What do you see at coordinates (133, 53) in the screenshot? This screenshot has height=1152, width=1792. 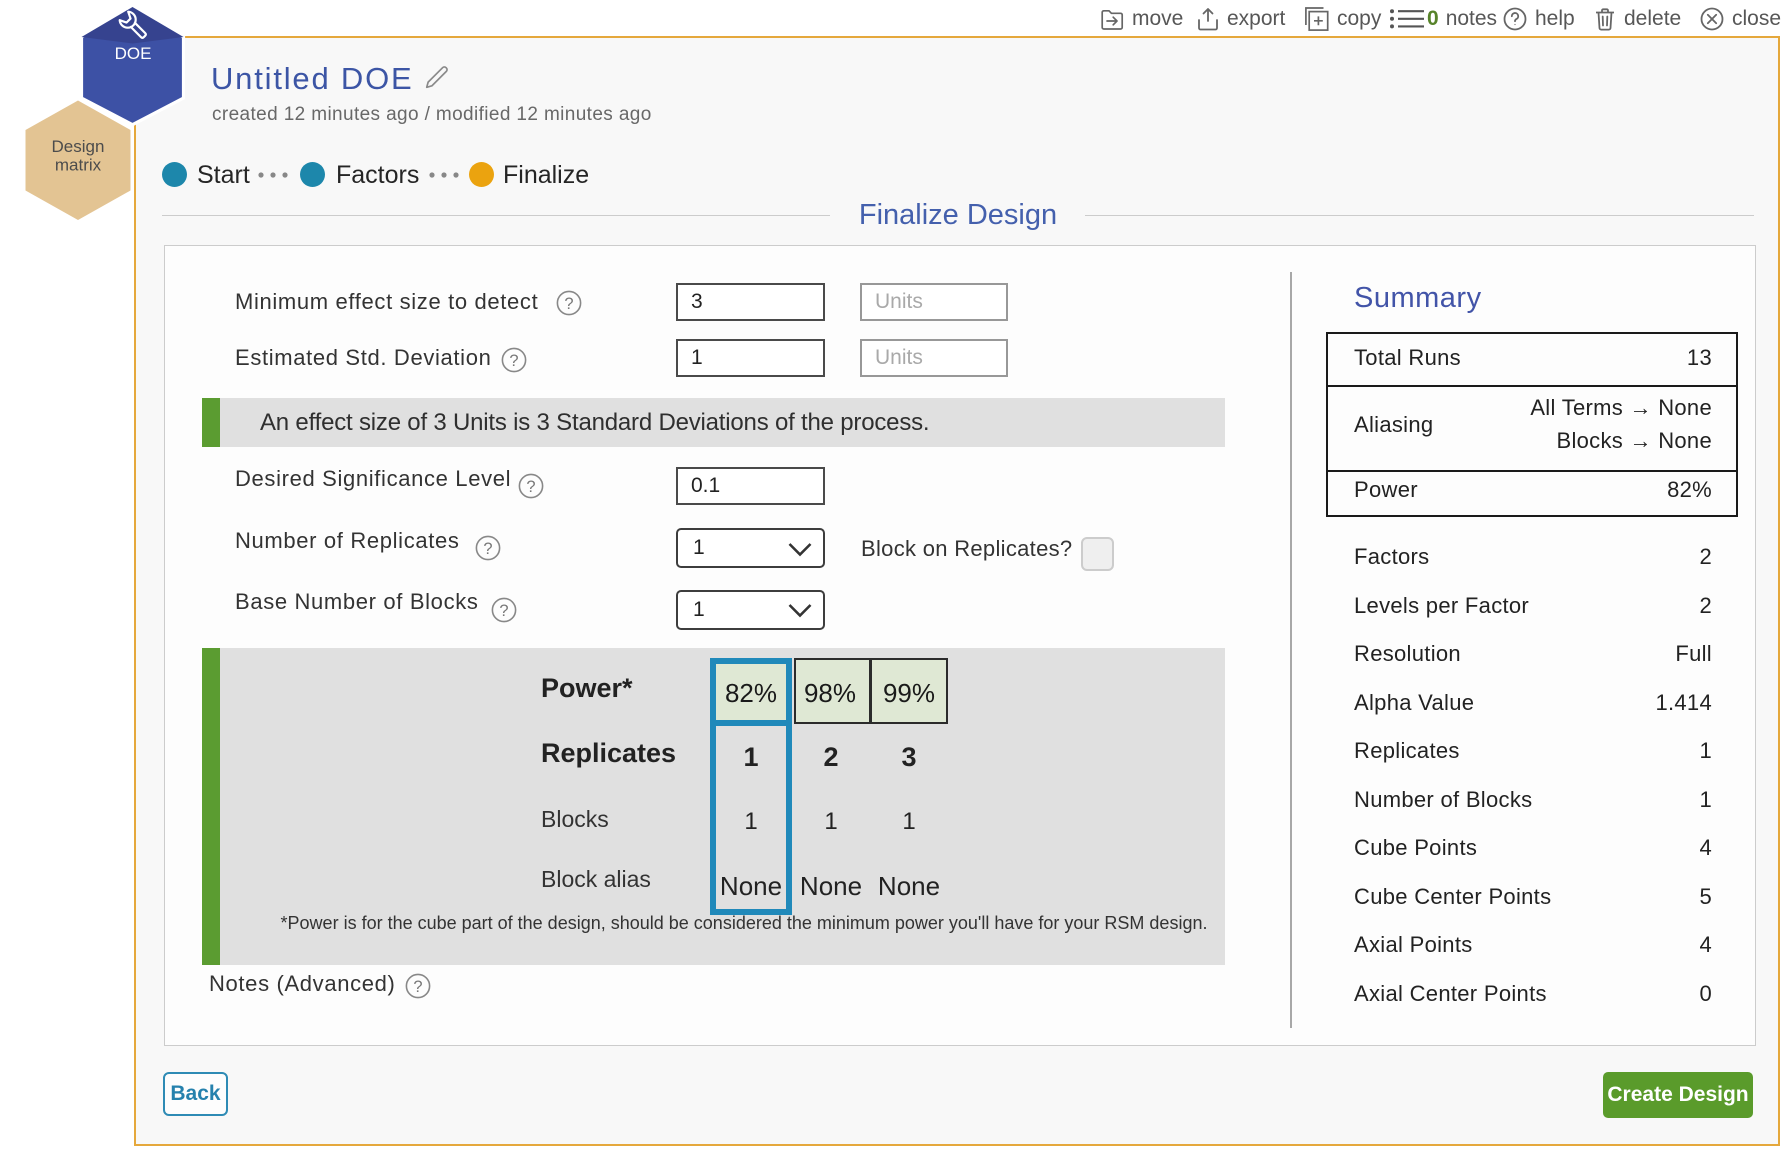 I see `svg-text: DOE` at bounding box center [133, 53].